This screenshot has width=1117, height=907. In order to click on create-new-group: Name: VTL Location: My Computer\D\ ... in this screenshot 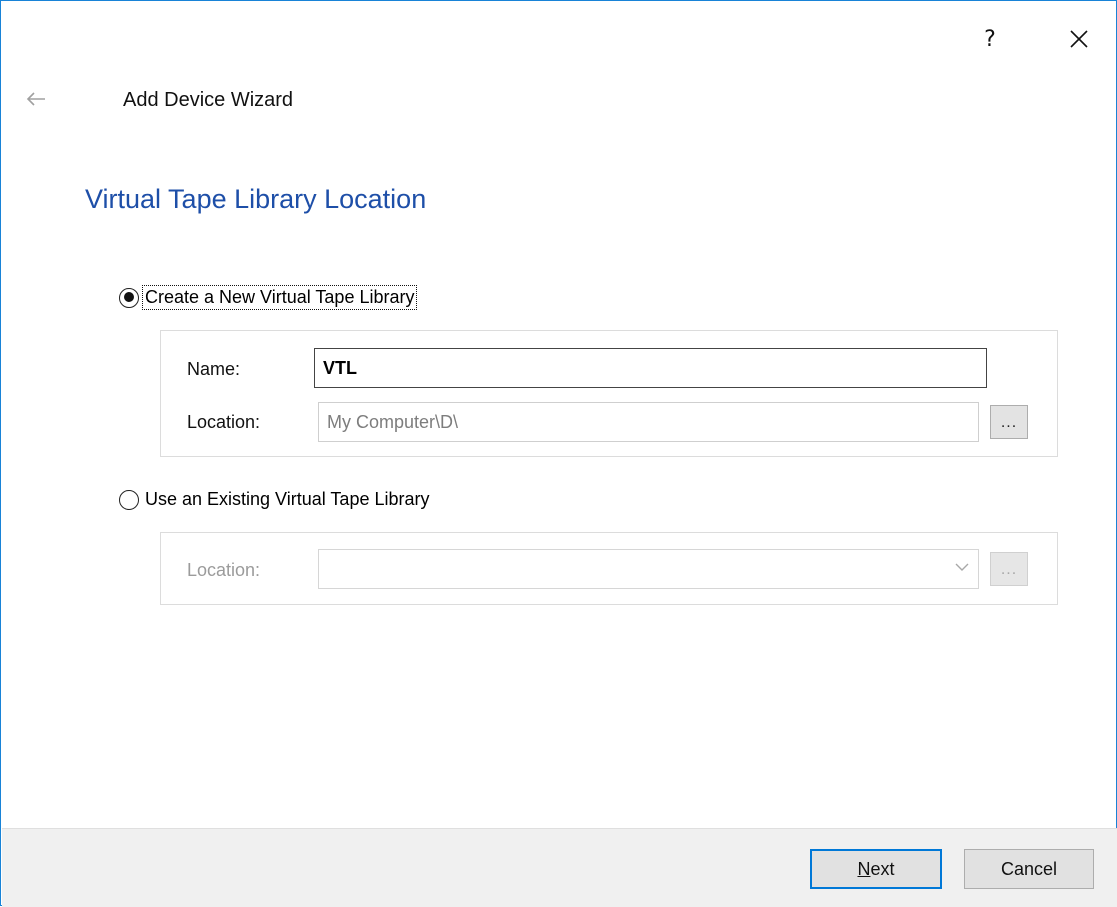, I will do `click(609, 393)`.